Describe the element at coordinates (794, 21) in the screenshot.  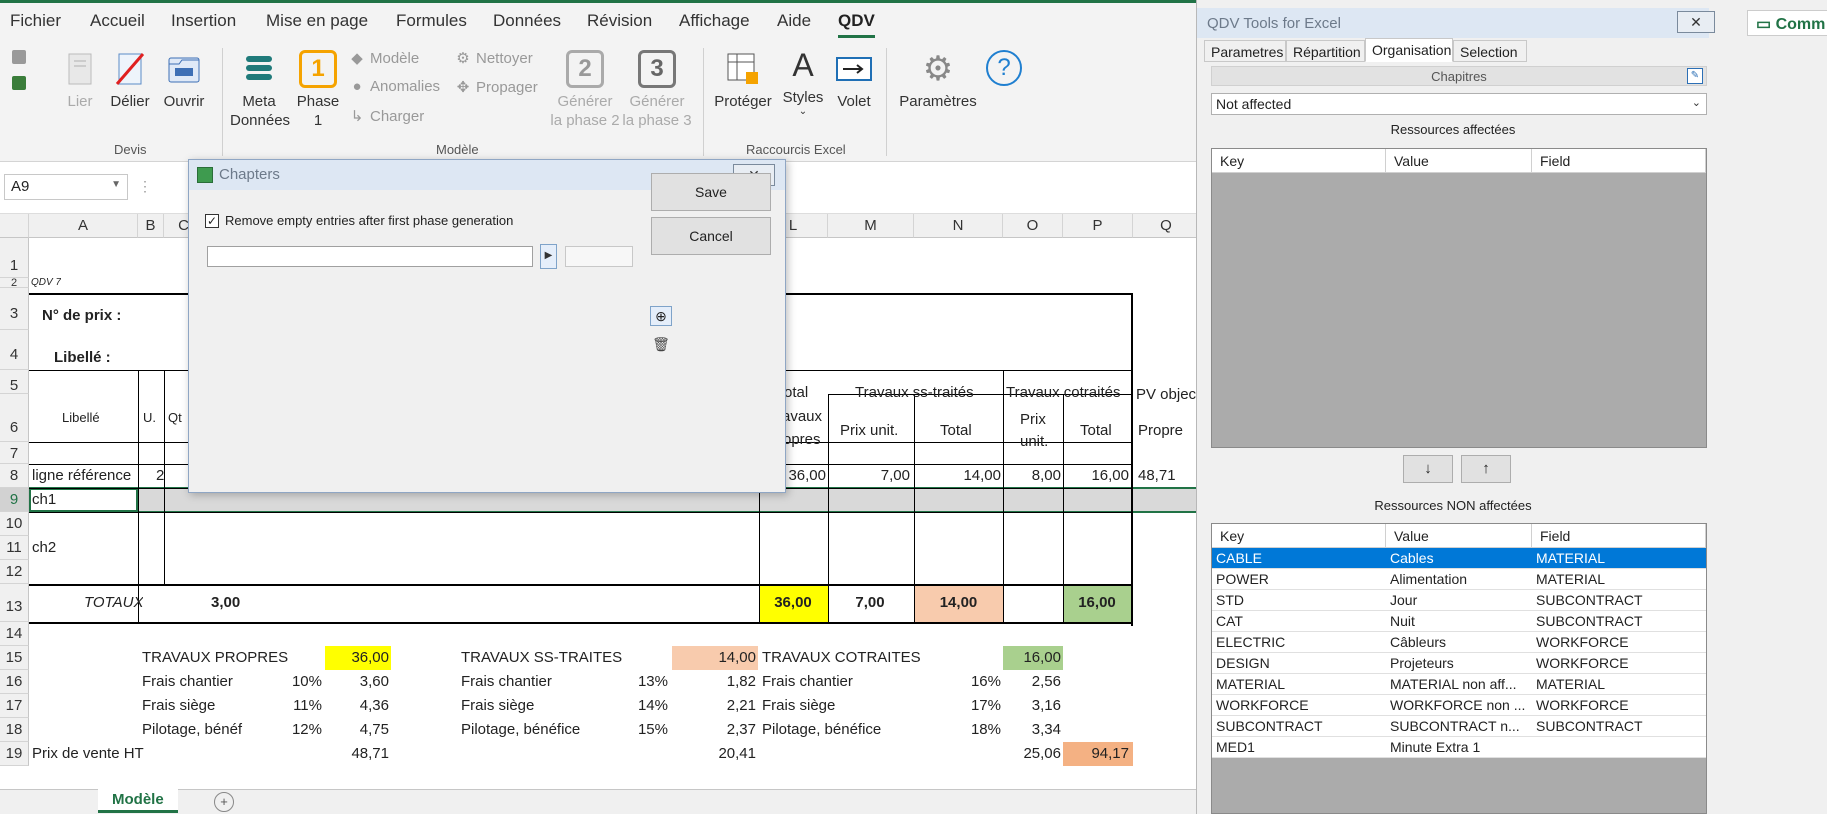
I see `tab-aide: Aide` at that location.